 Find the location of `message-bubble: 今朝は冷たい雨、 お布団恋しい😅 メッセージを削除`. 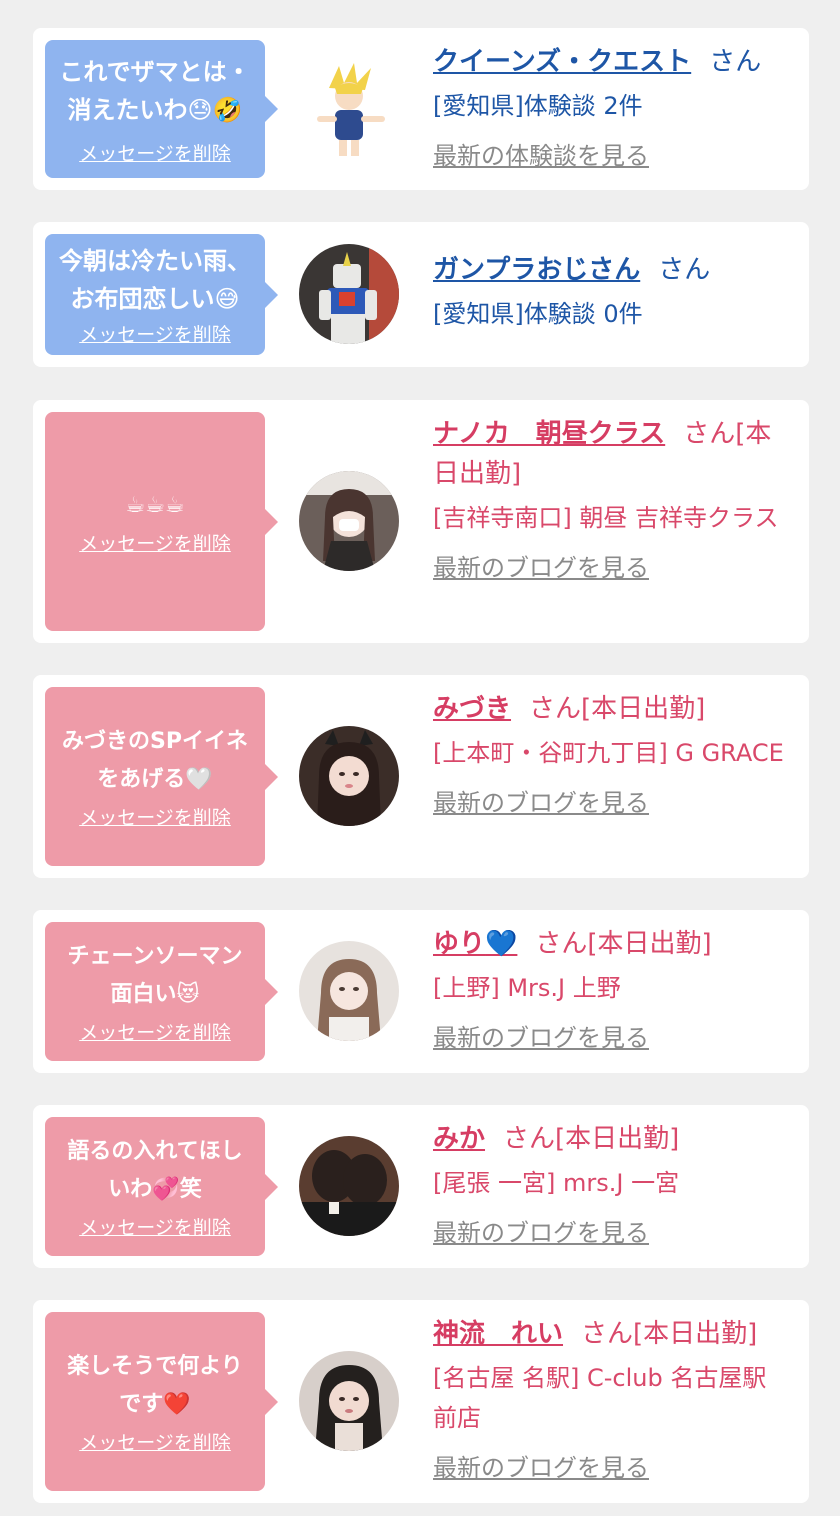

message-bubble: 今朝は冷たい雨、 お布団恋しい😅 メッセージを削除 is located at coordinates (161, 294).